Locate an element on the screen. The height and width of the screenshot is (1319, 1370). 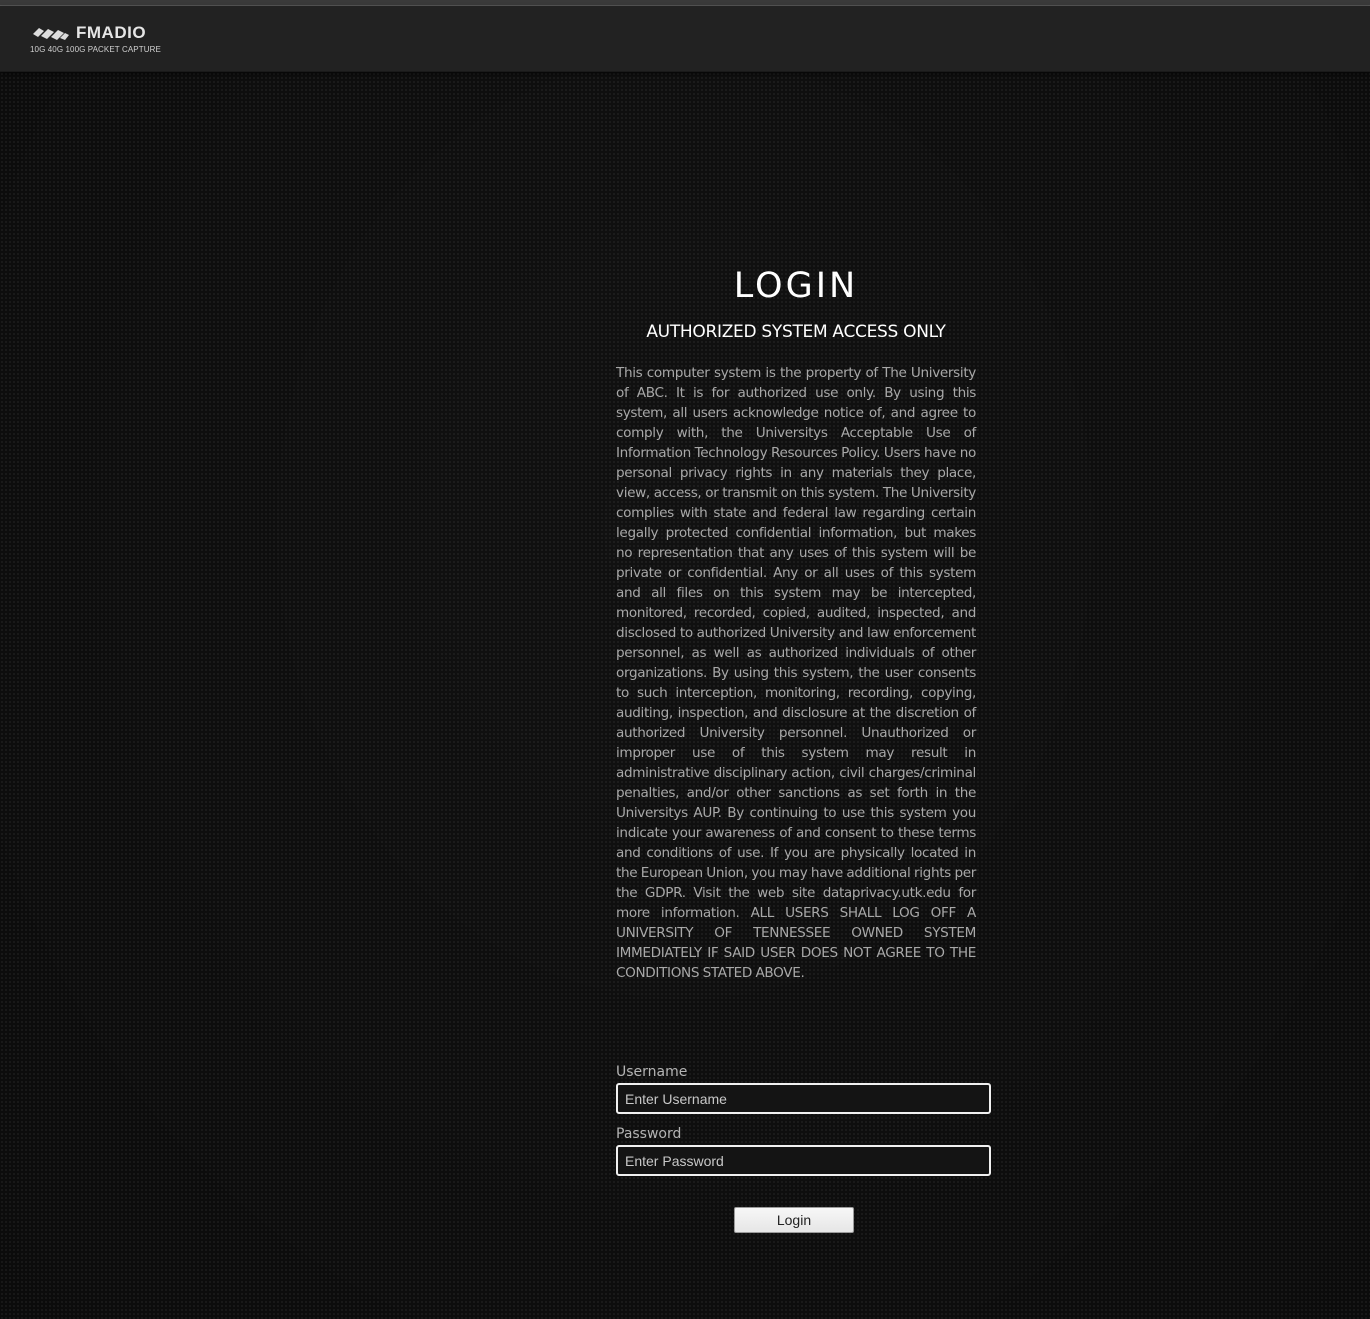
top-navbar: FMADIO 10G 40G 100G PACKET CAPTURE is located at coordinates (685, 39).